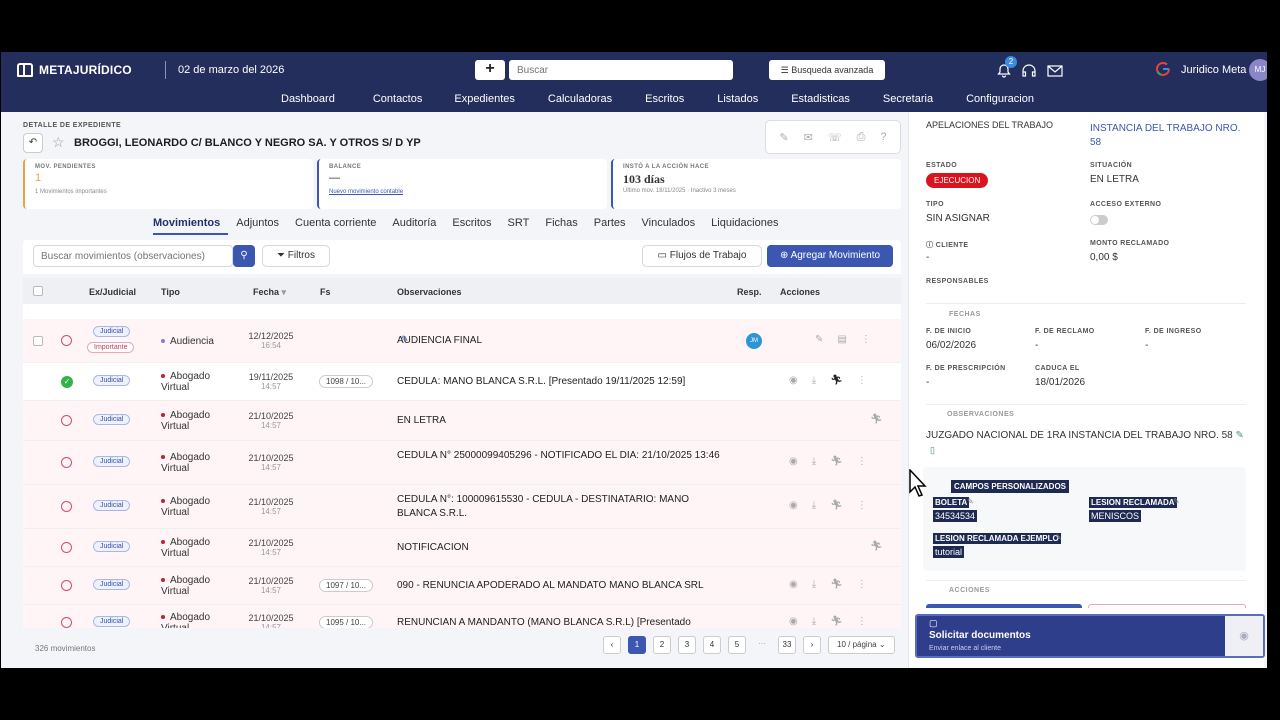 The height and width of the screenshot is (720, 1280). I want to click on filters-button: ⏷ Filtros, so click(296, 256).